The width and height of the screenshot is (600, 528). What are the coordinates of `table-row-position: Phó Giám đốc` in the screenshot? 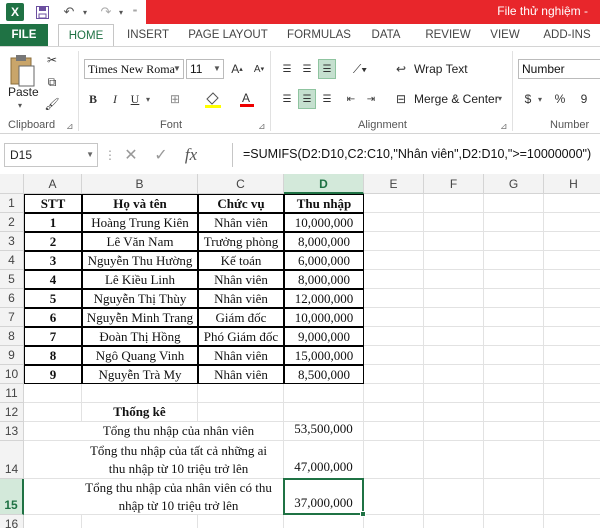 It's located at (241, 336).